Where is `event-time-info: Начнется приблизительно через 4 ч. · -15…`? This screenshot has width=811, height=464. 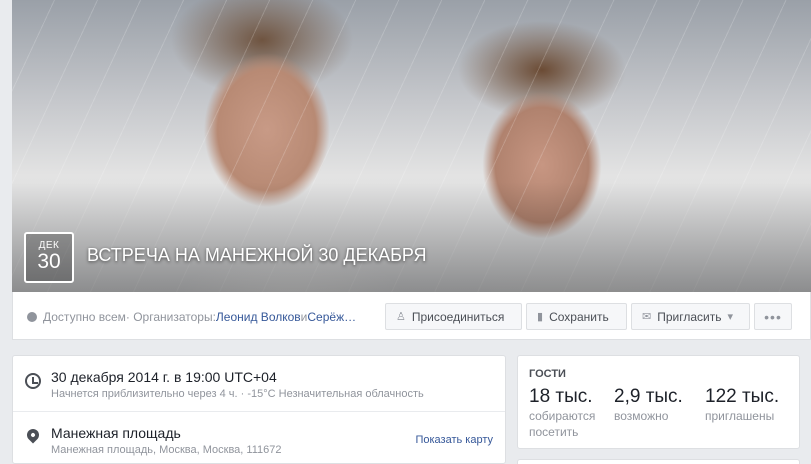 event-time-info: Начнется приблизительно через 4 ч. · -15… is located at coordinates (237, 394).